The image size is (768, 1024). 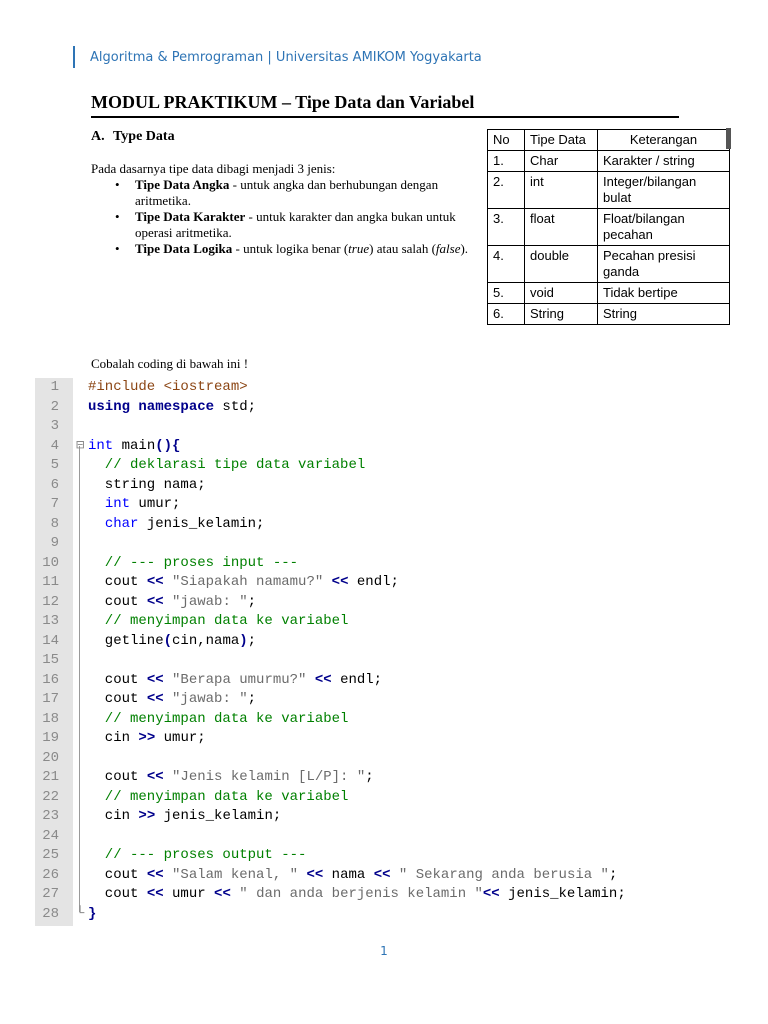 I want to click on line-number: 8, so click(x=54, y=523).